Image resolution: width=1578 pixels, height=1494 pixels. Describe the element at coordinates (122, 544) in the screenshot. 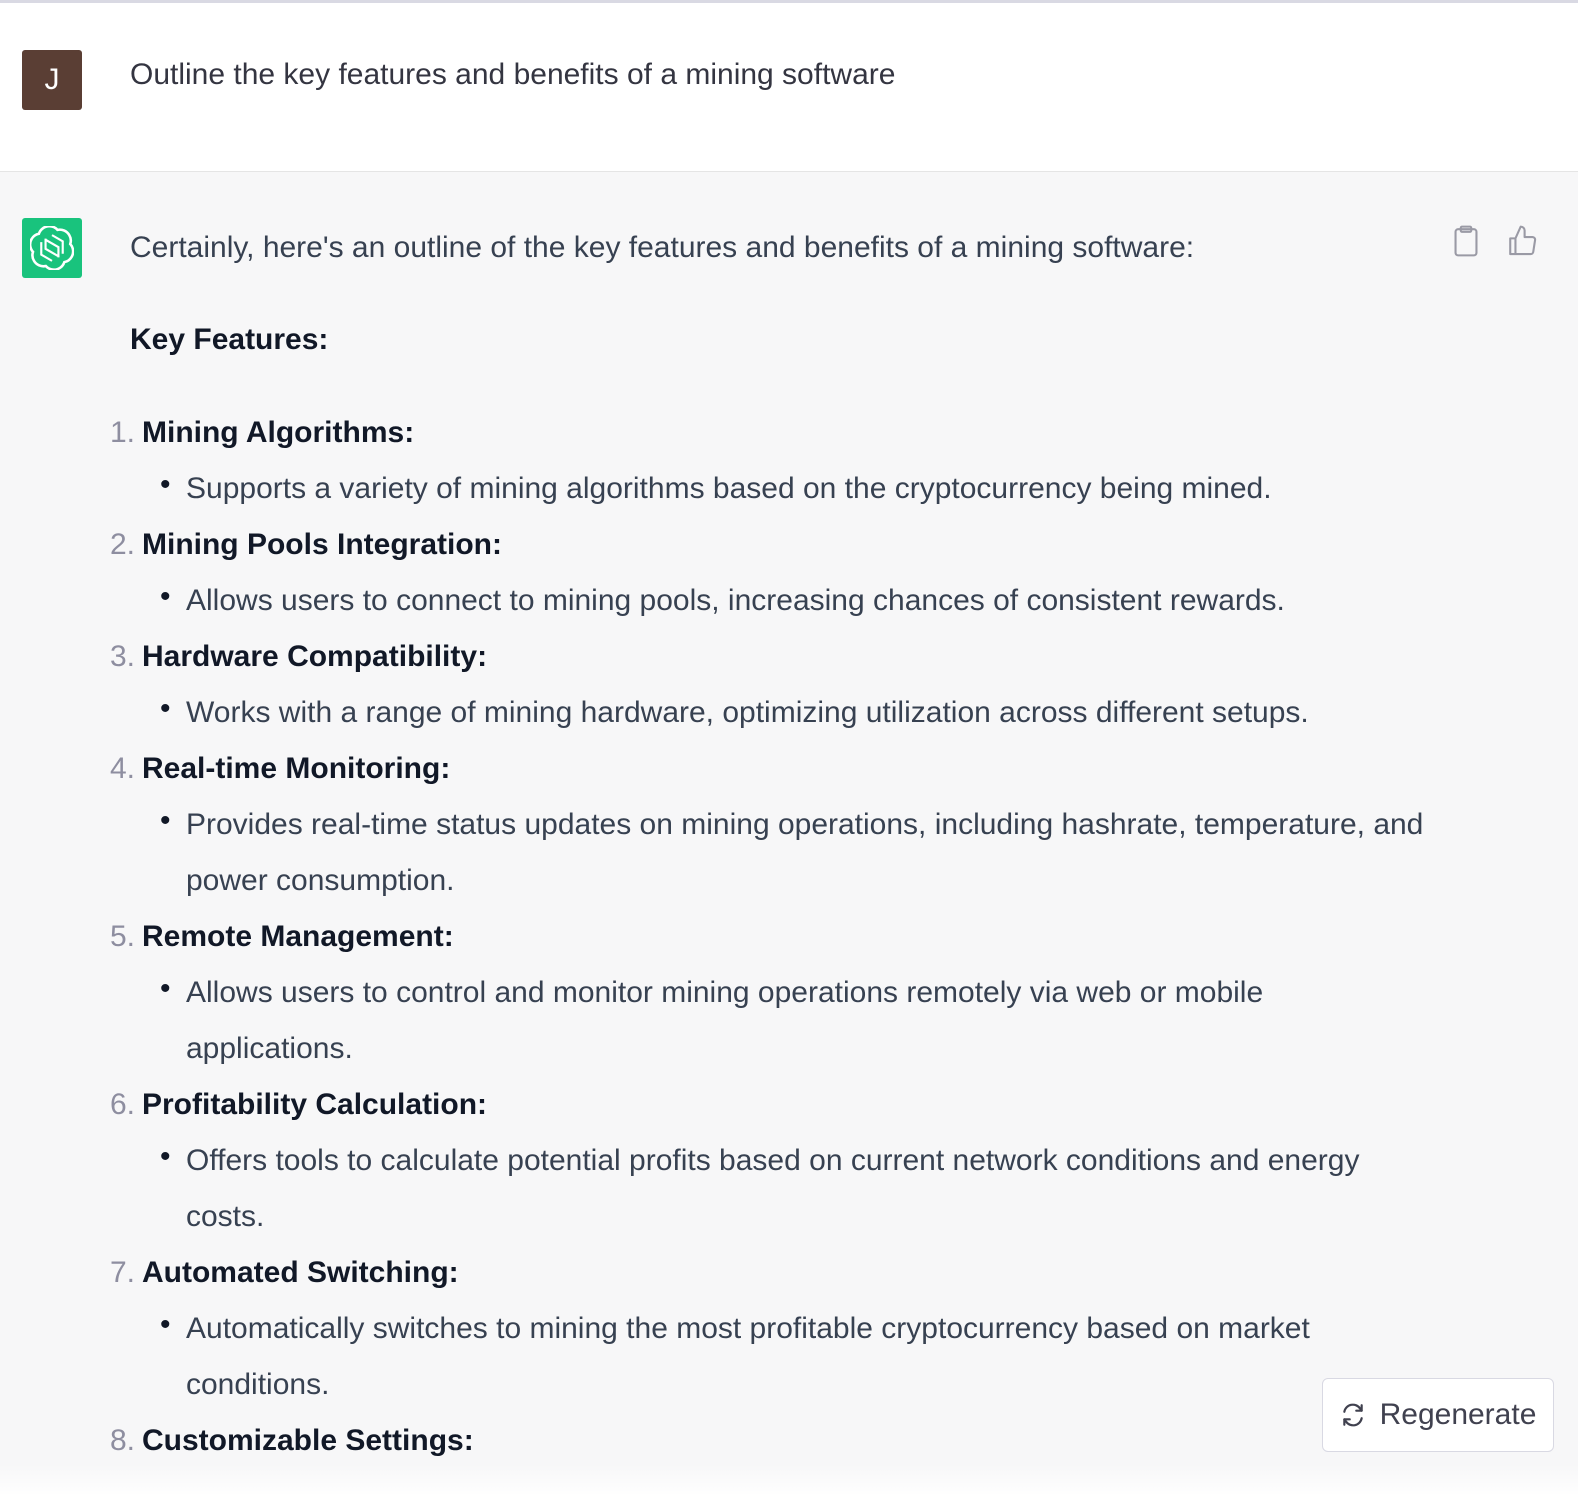

I see `feature-number: 2.` at that location.